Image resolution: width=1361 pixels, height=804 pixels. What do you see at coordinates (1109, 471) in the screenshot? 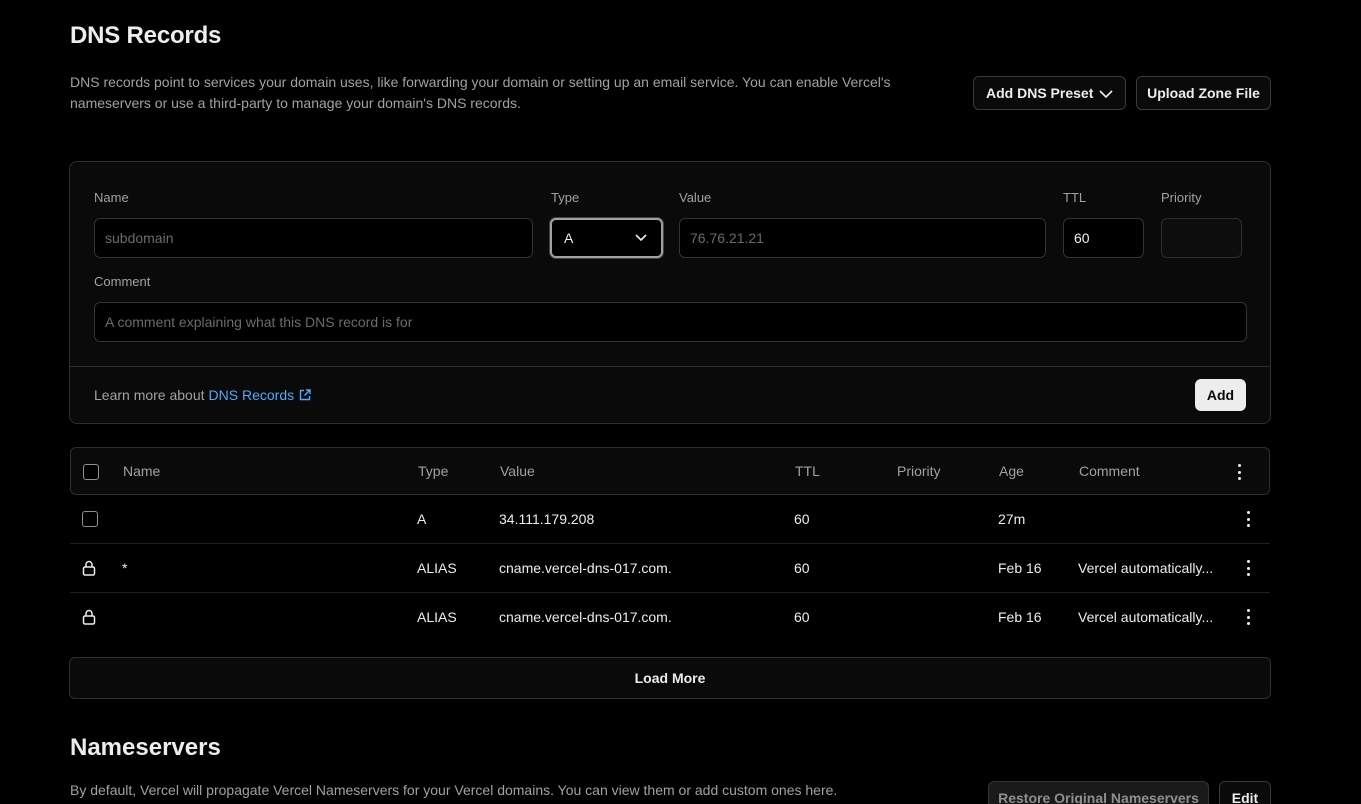
I see `column-comment: Comment` at bounding box center [1109, 471].